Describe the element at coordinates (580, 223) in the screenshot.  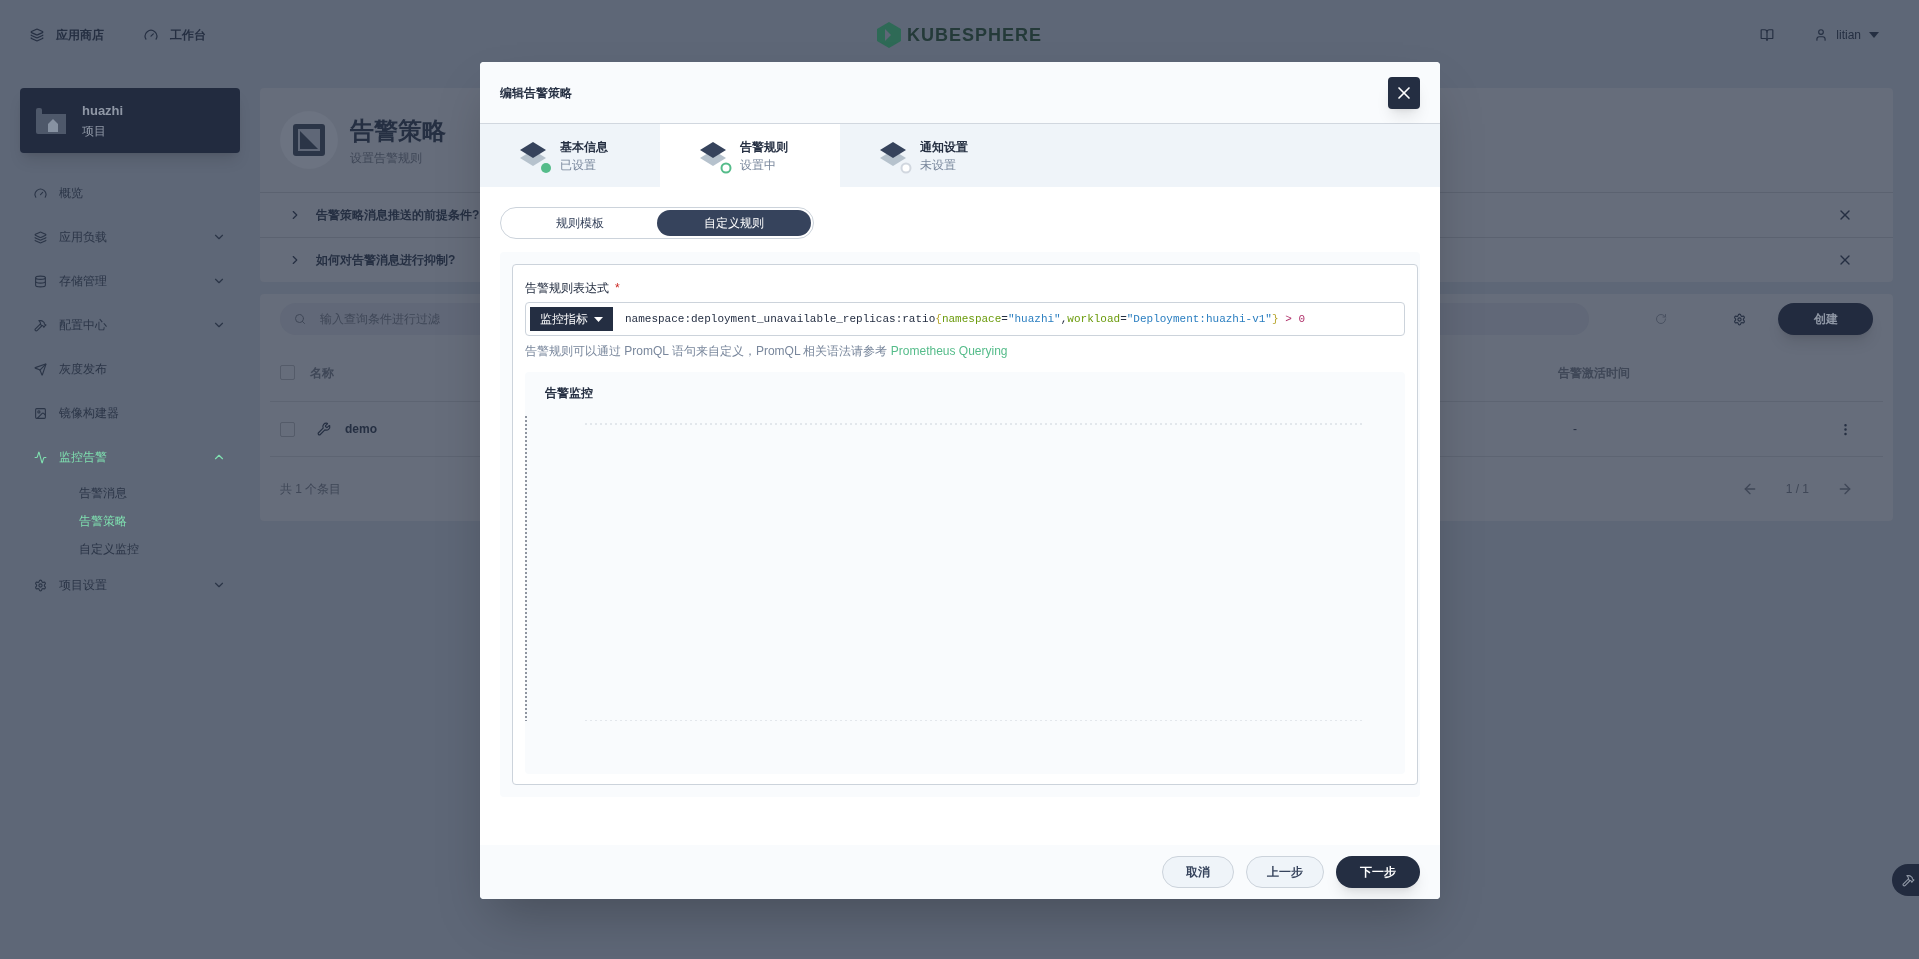
I see `mode-toggle-option: 规则模板` at that location.